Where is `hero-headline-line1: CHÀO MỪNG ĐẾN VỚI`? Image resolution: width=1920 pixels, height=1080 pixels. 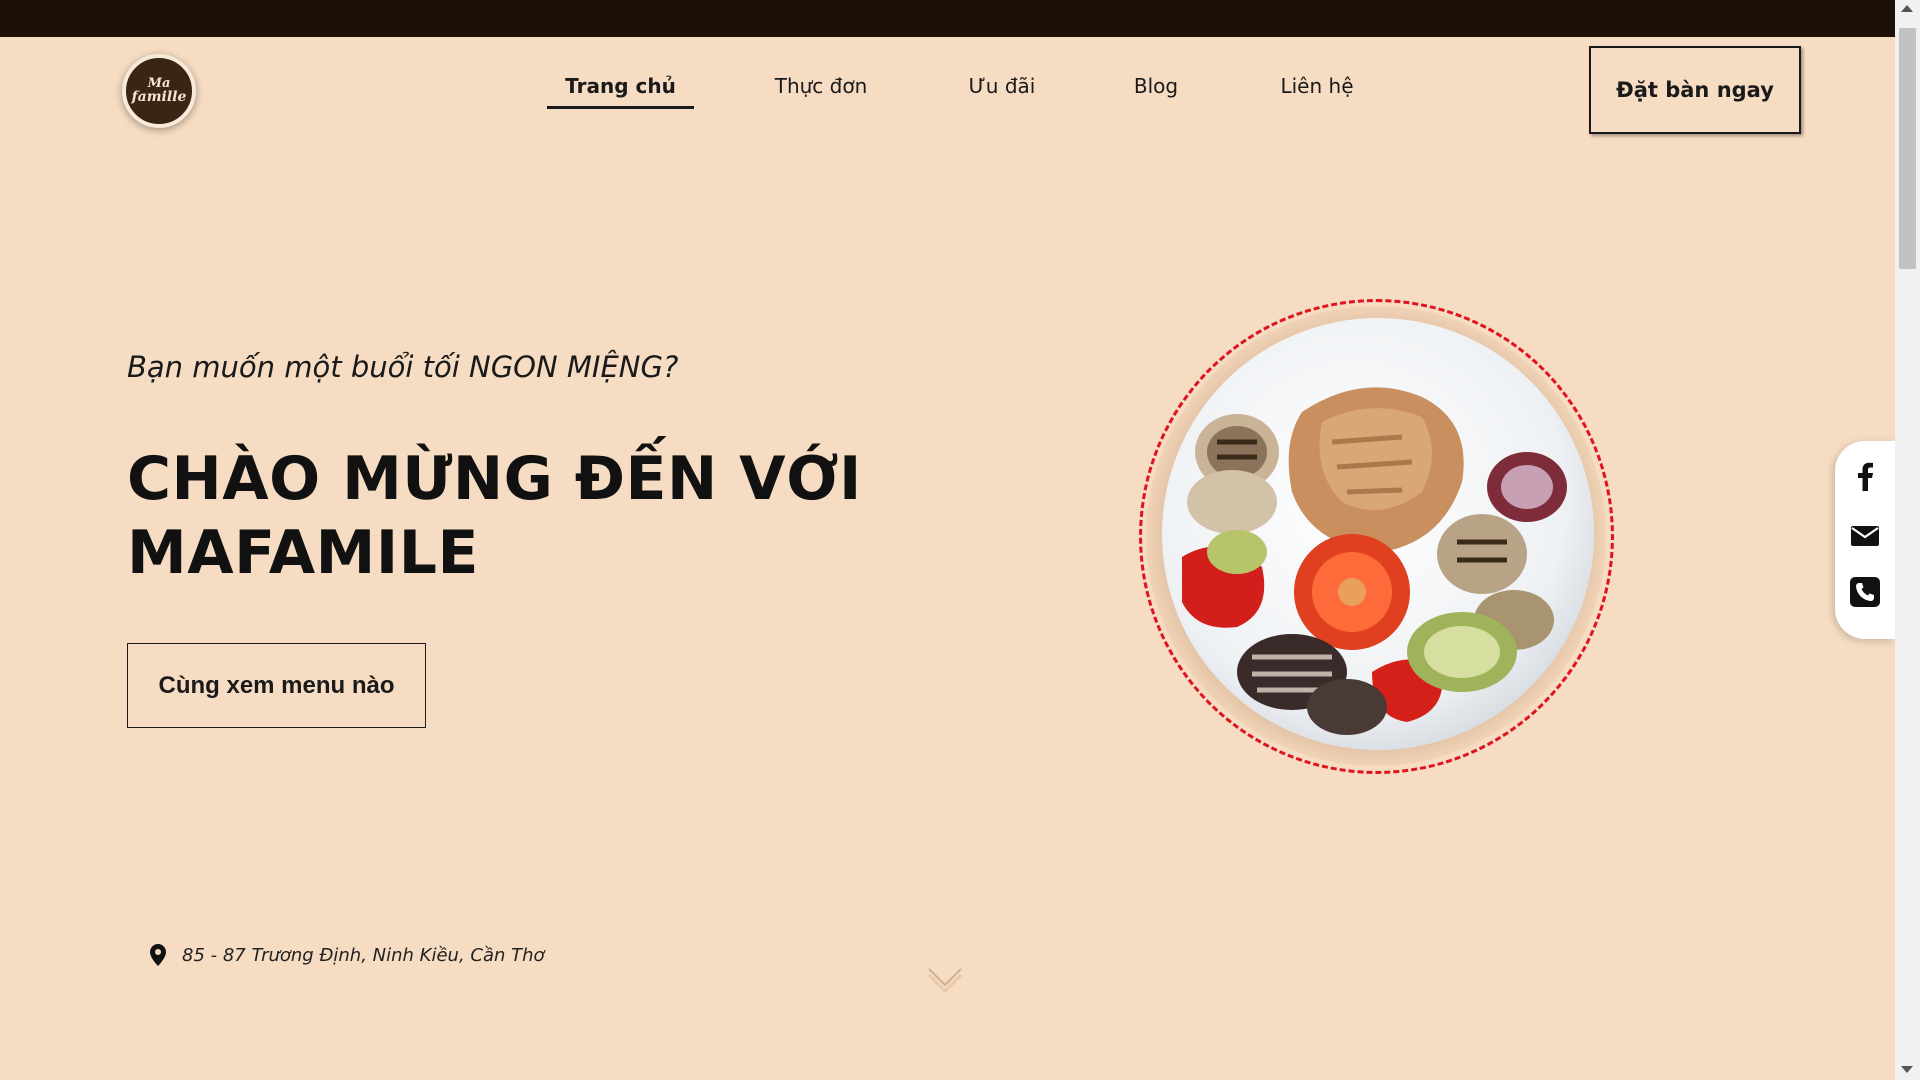 hero-headline-line1: CHÀO MỪNG ĐẾN VỚI is located at coordinates (494, 479).